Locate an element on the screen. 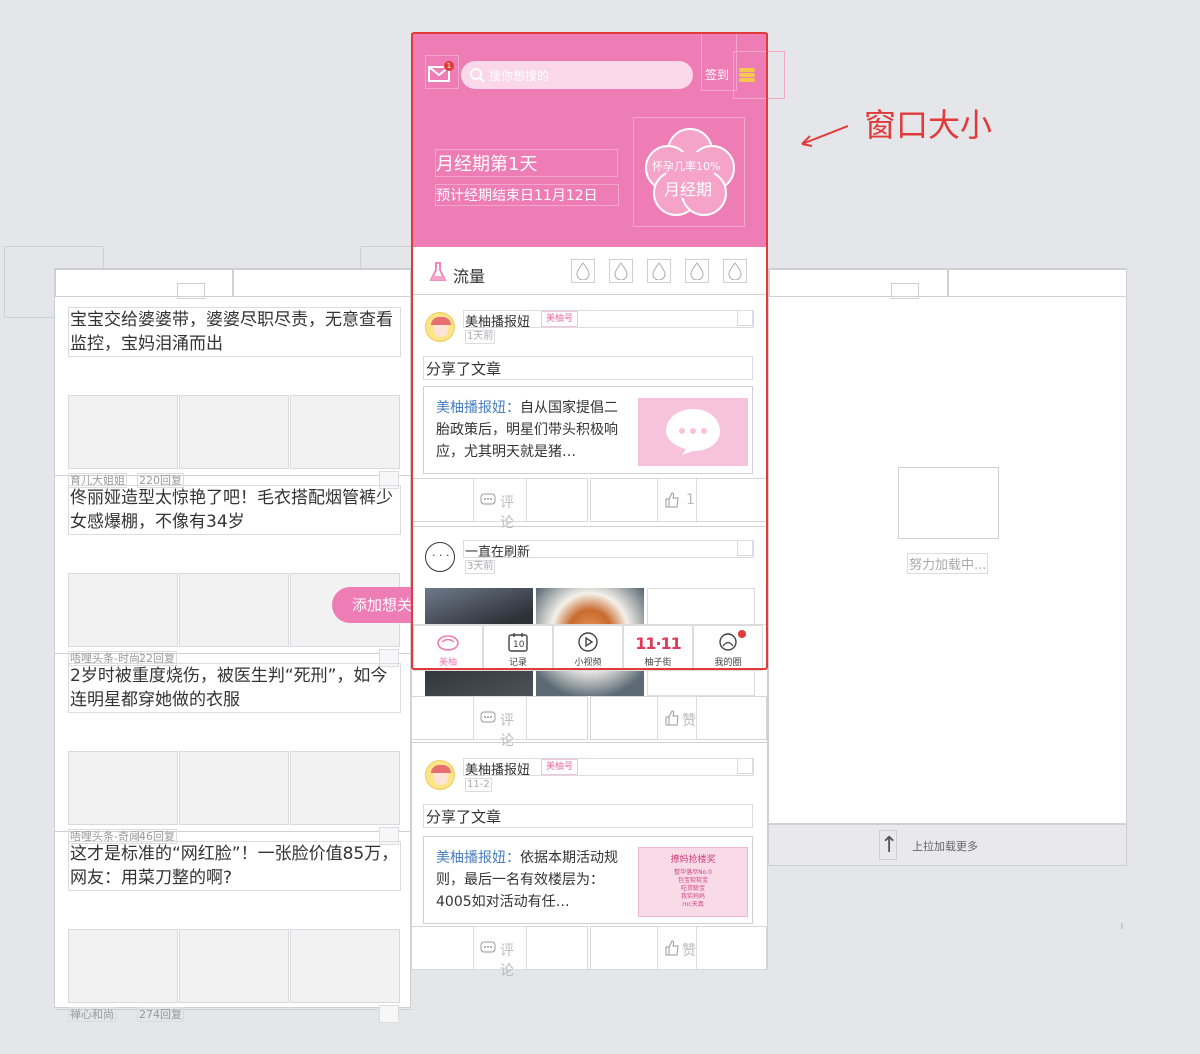 This screenshot has height=1054, width=1200. article-poster: 撩妈抢楼奖 整华落尽No.0 包宝软软宝 吃货聪宝 我实妈妈 rnc天真 is located at coordinates (693, 882).